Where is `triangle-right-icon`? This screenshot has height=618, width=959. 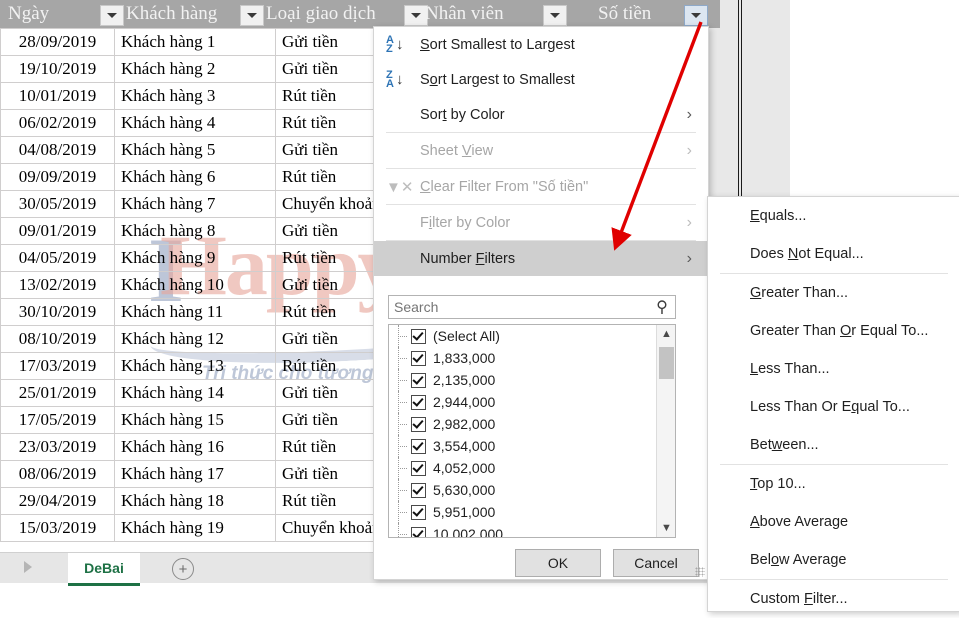
triangle-right-icon is located at coordinates (28, 567).